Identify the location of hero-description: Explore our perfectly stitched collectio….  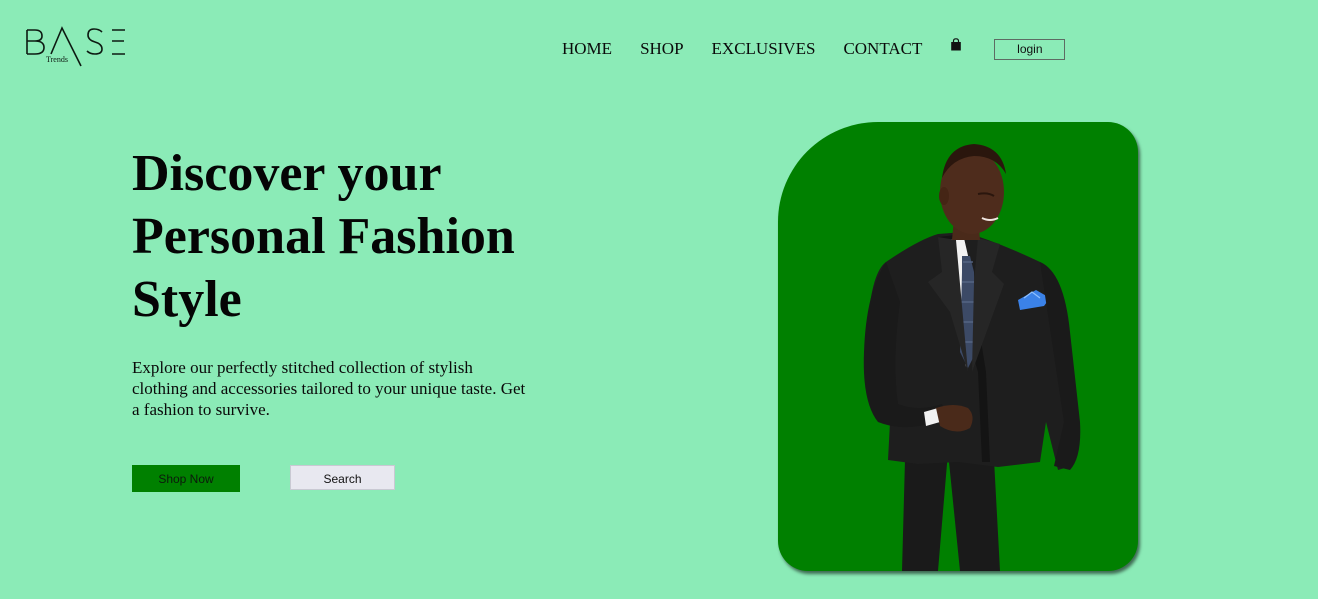
(329, 388).